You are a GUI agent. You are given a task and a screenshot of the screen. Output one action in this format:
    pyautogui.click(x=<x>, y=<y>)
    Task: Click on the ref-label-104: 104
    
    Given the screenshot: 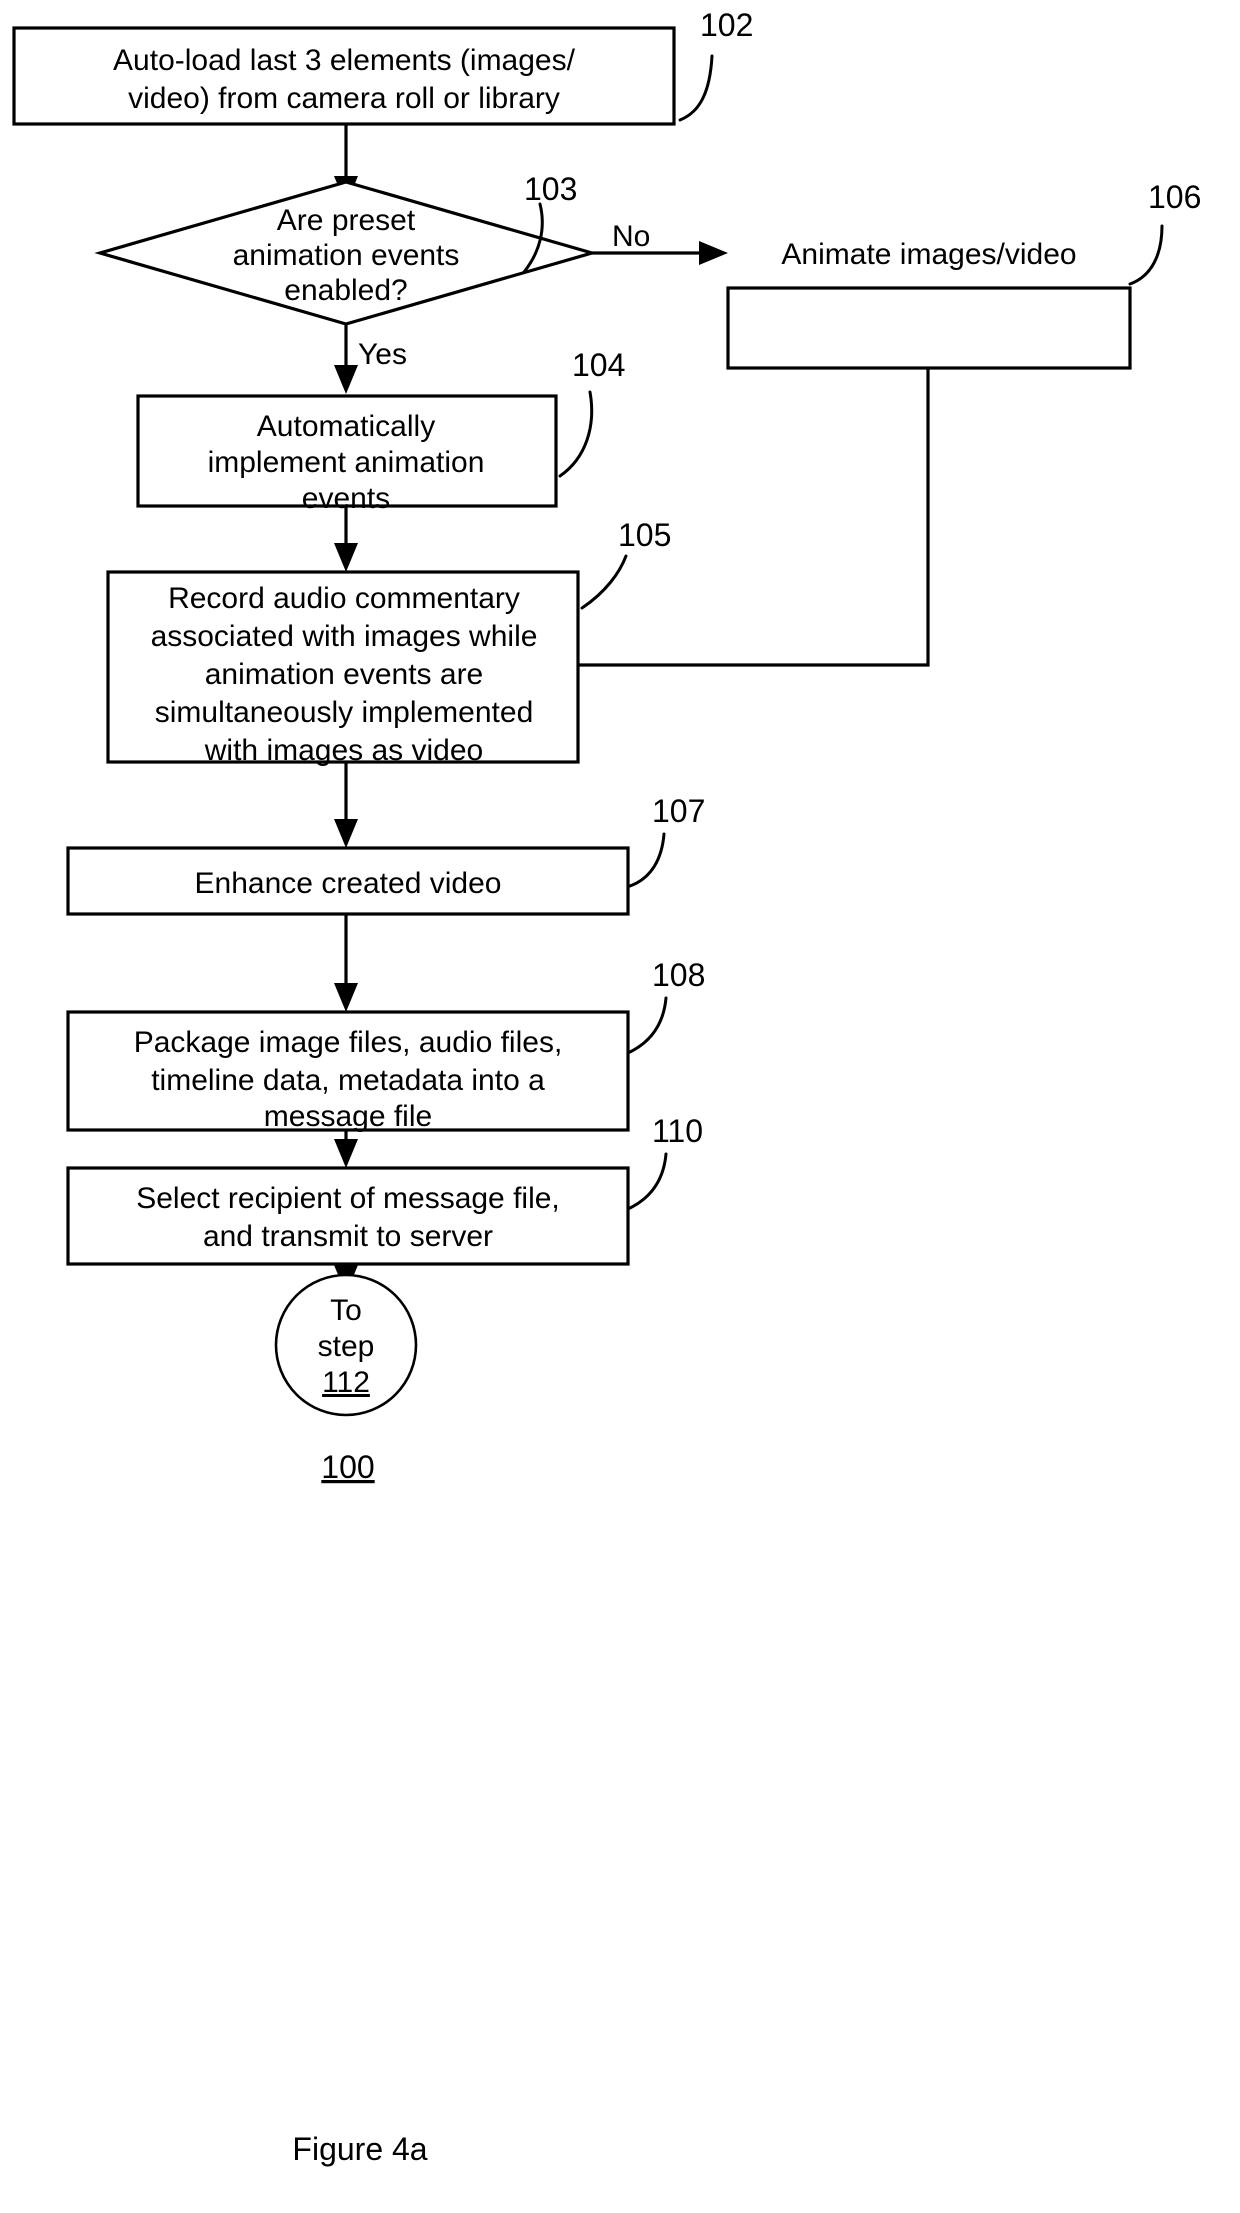 What is the action you would take?
    pyautogui.click(x=598, y=365)
    